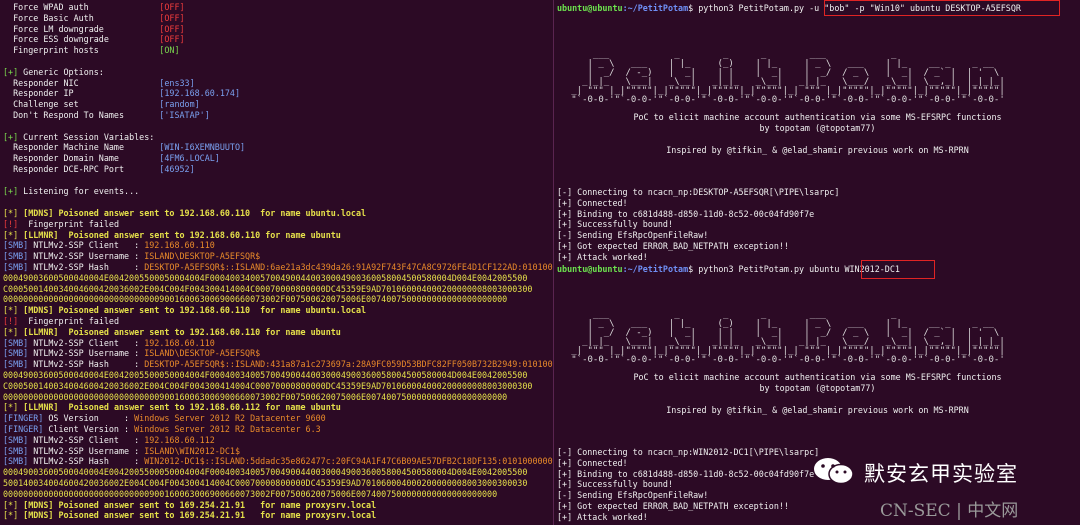 The width and height of the screenshot is (1080, 525). I want to click on wechat-watermark: 默安玄甲实验室, so click(943, 471).